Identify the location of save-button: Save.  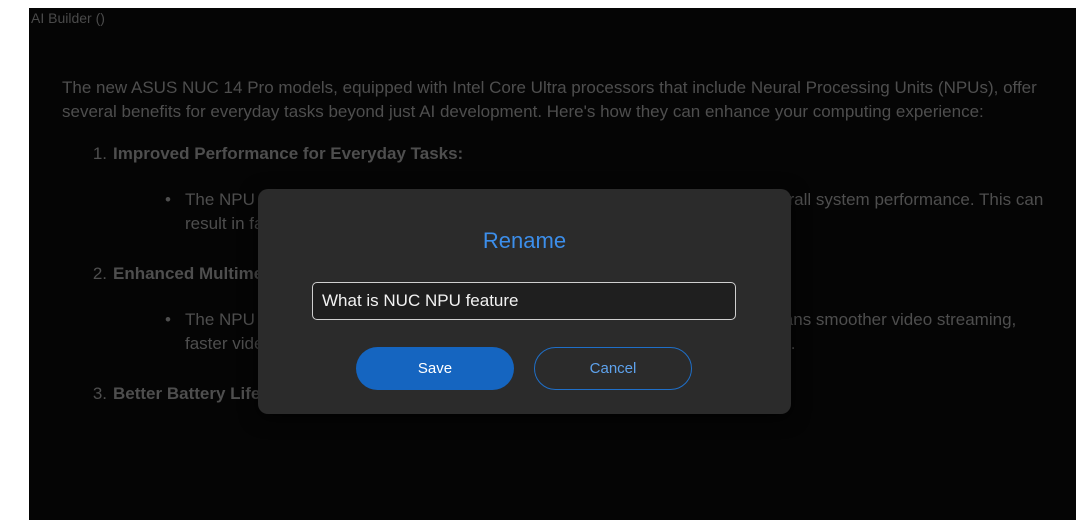
(435, 368).